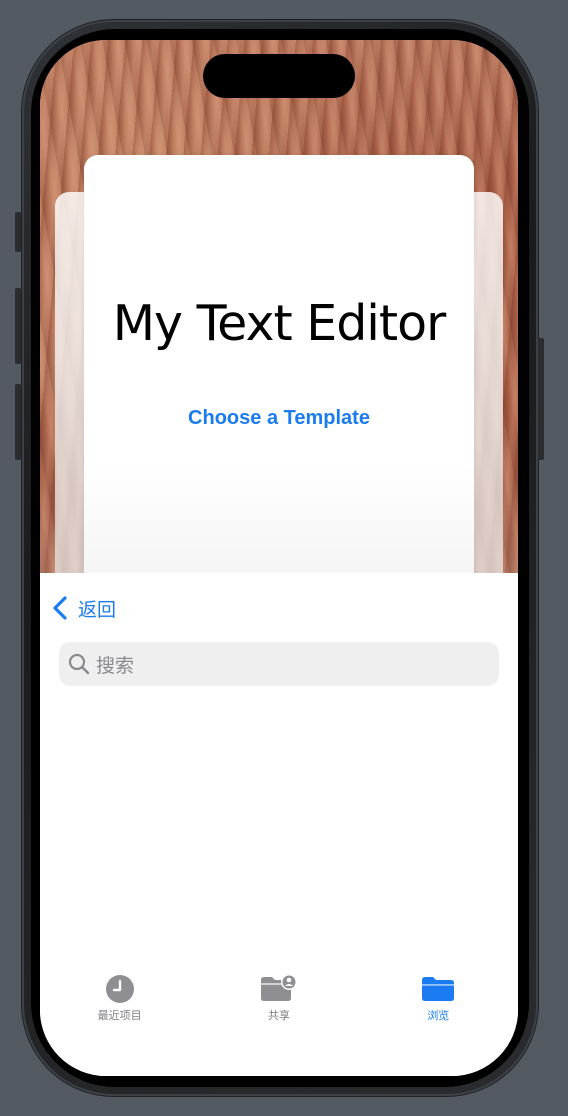 The height and width of the screenshot is (1116, 568). Describe the element at coordinates (438, 1008) in the screenshot. I see `tab-browse: 浏览` at that location.